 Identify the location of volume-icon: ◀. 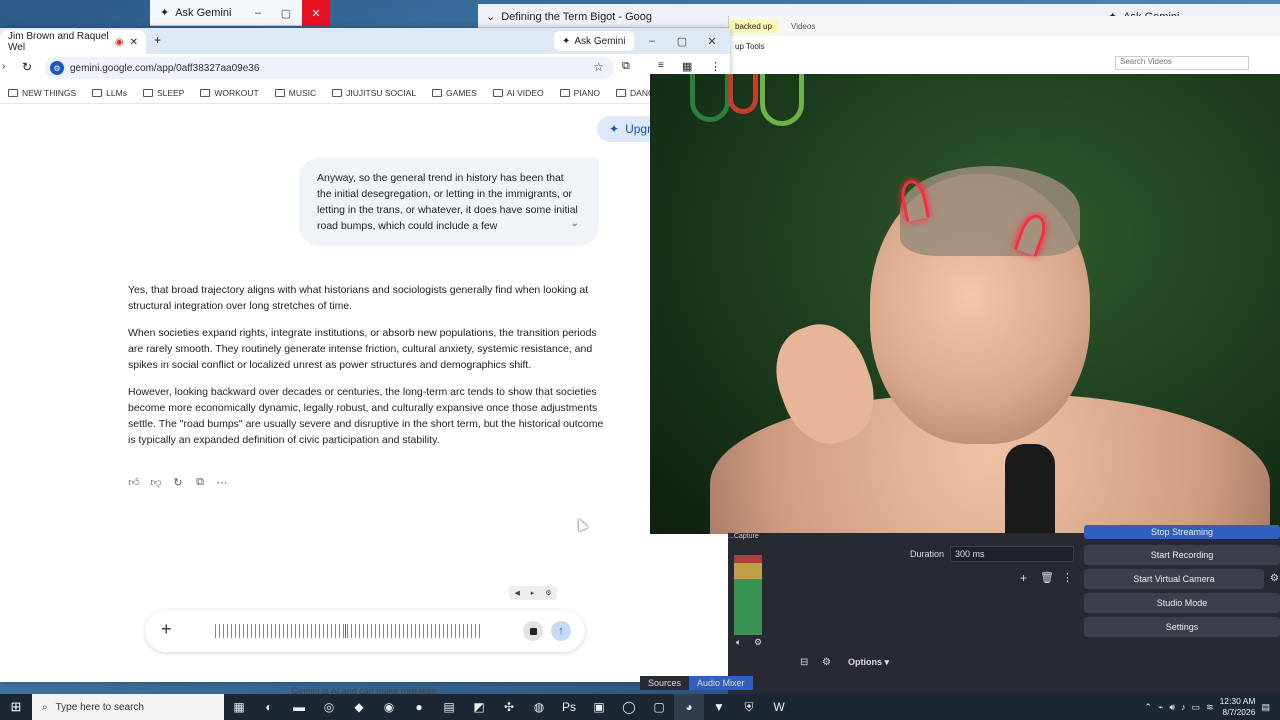
(516, 593).